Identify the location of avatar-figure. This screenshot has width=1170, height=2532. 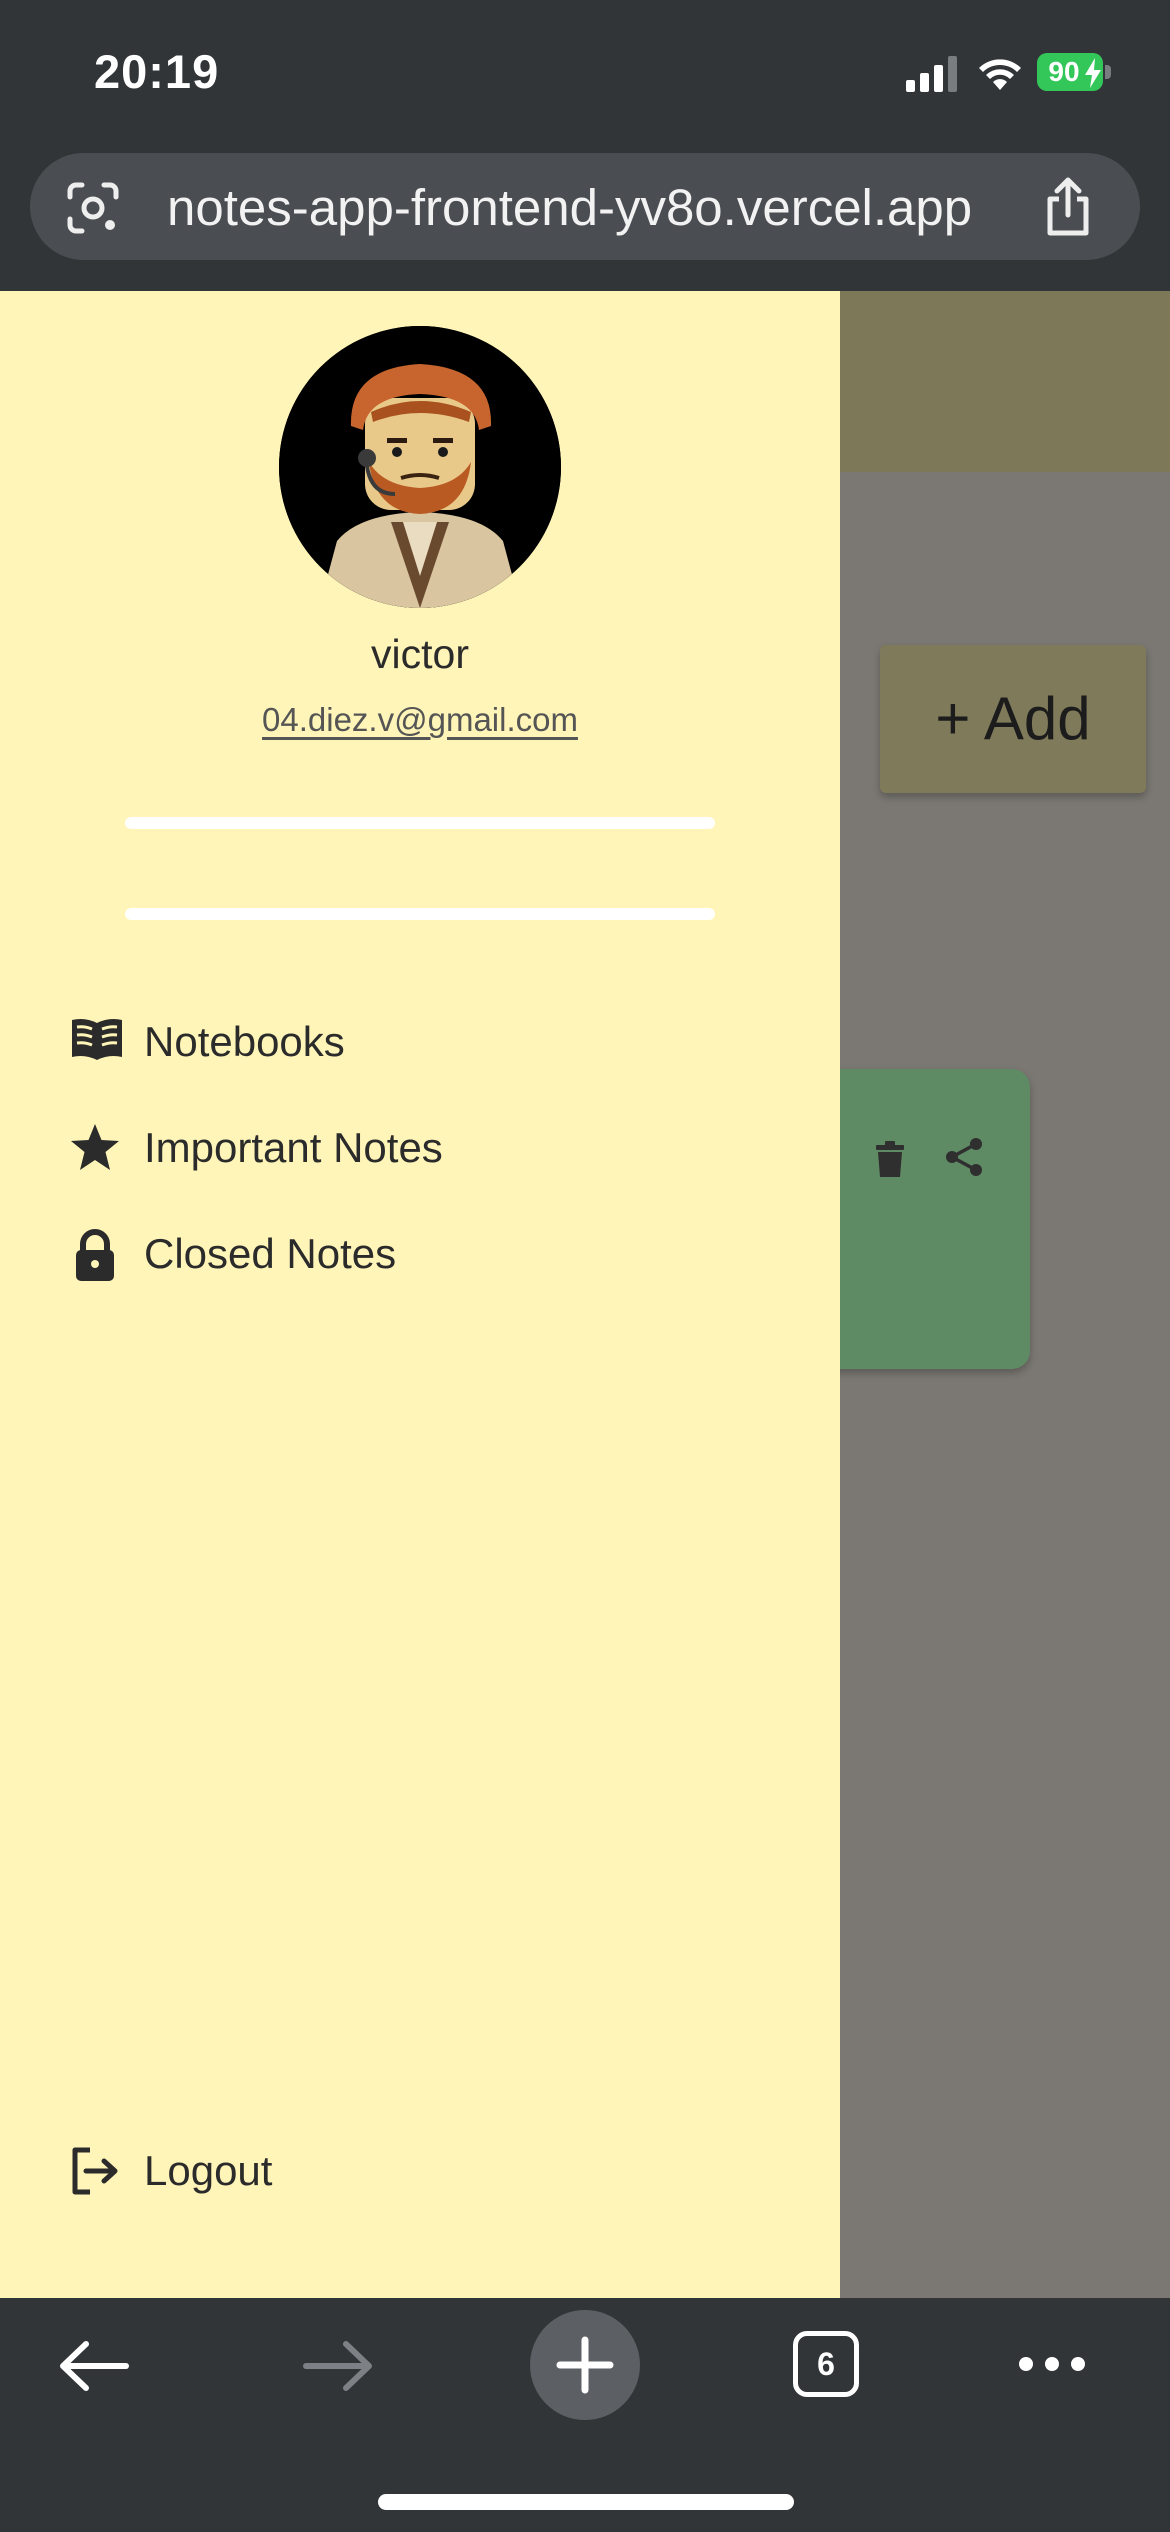
(420, 467).